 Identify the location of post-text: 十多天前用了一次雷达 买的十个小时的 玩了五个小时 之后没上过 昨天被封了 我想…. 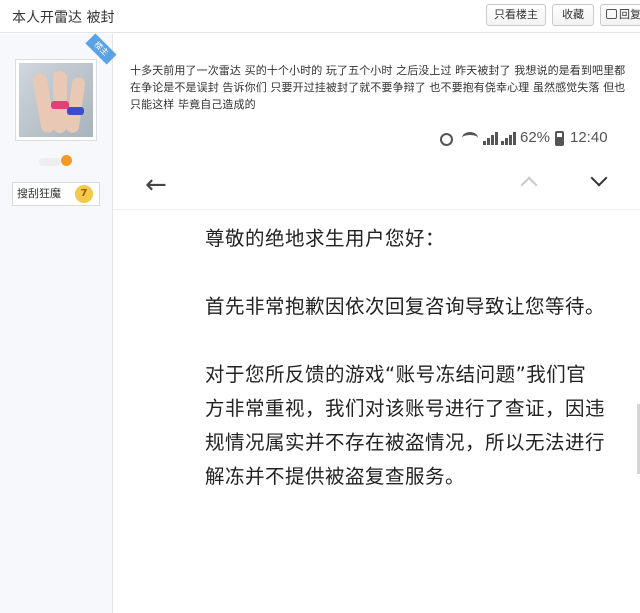
(378, 87).